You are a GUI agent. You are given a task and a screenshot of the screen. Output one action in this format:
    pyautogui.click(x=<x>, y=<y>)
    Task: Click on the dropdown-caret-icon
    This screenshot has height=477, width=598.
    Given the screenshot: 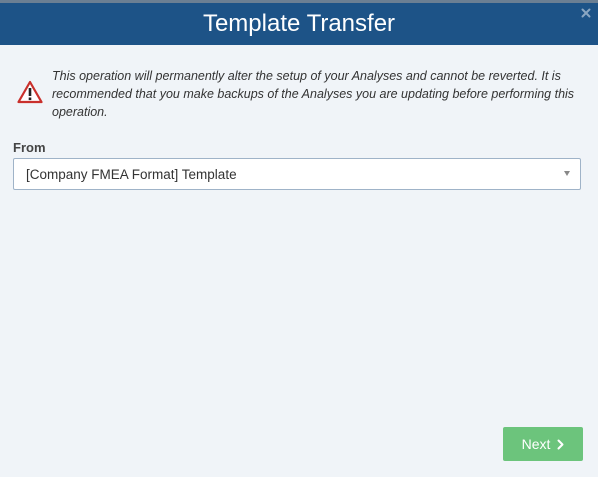 What is the action you would take?
    pyautogui.click(x=567, y=173)
    